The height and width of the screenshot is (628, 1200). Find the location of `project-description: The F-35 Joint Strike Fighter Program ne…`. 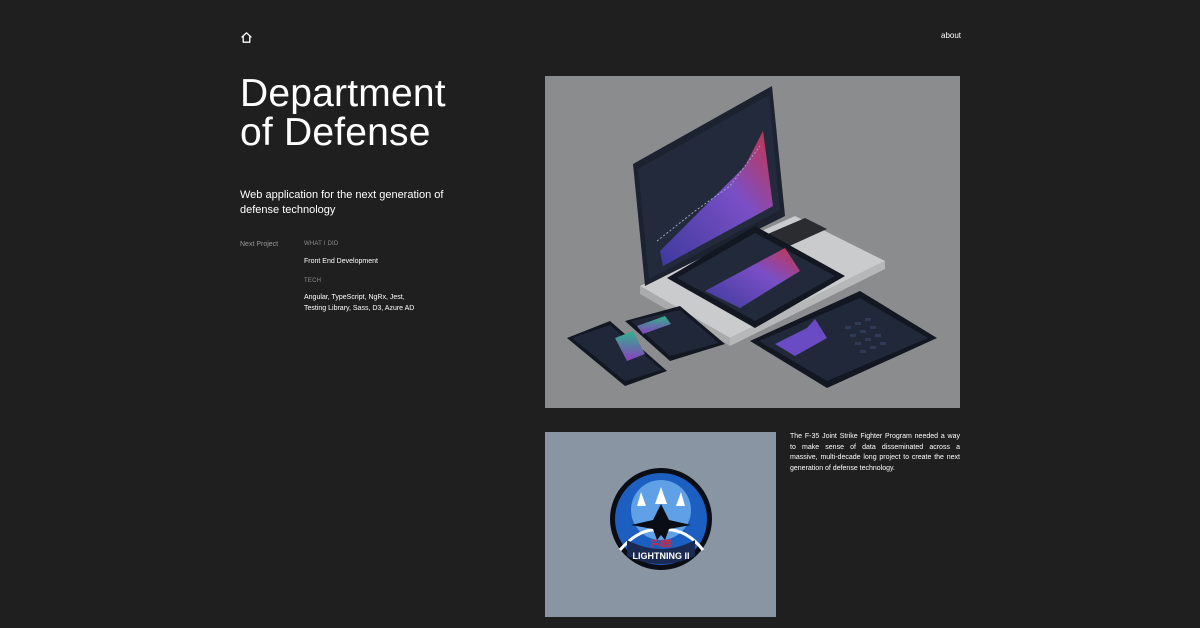

project-description: The F-35 Joint Strike Fighter Program ne… is located at coordinates (875, 452).